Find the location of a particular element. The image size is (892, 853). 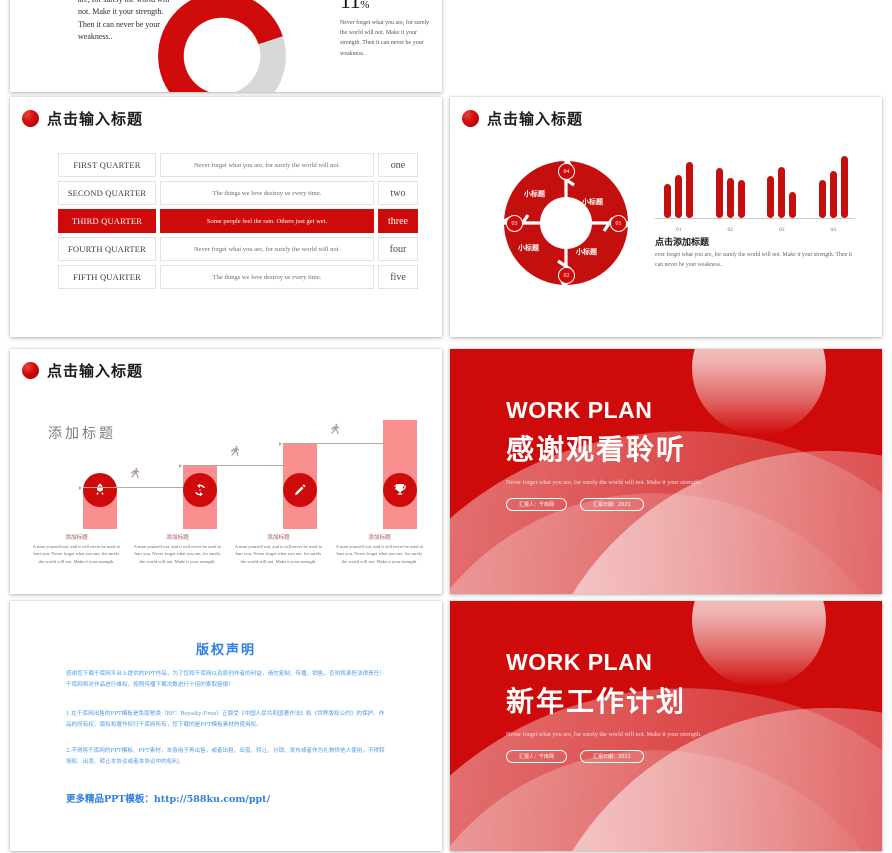

cycle-badge-02: 02 is located at coordinates (566, 275).